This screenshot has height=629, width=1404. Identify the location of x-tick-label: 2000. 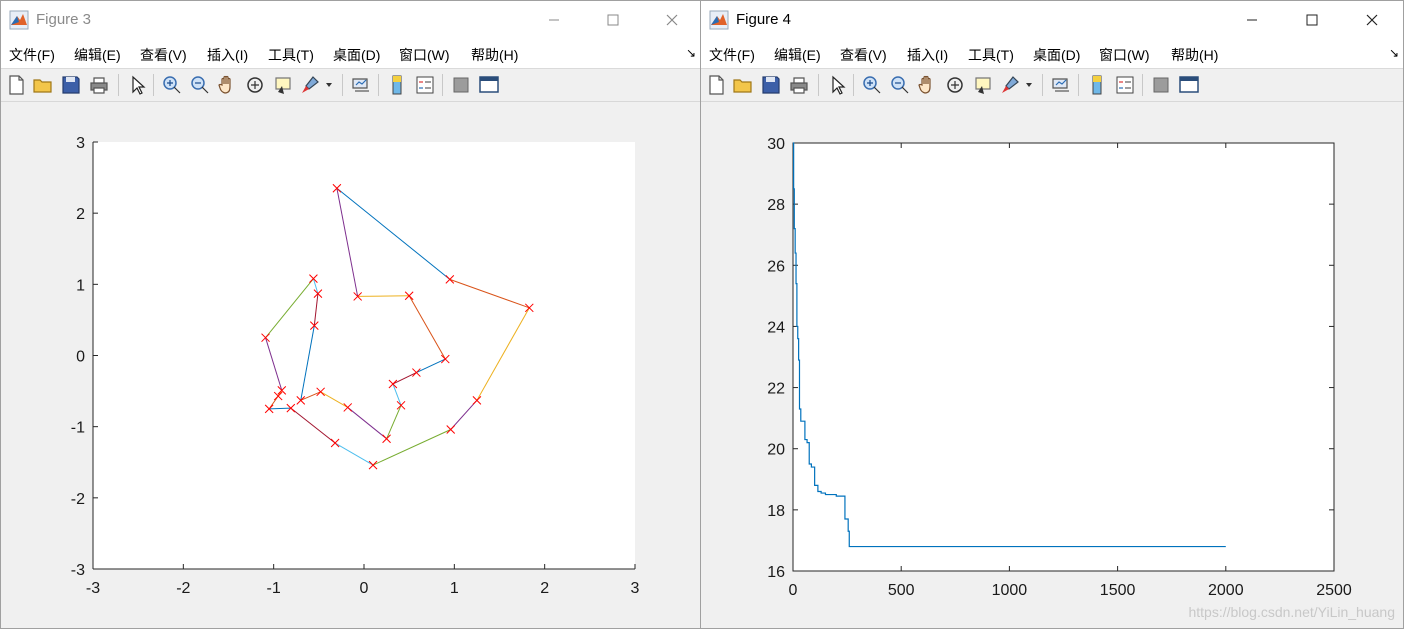
(1226, 590).